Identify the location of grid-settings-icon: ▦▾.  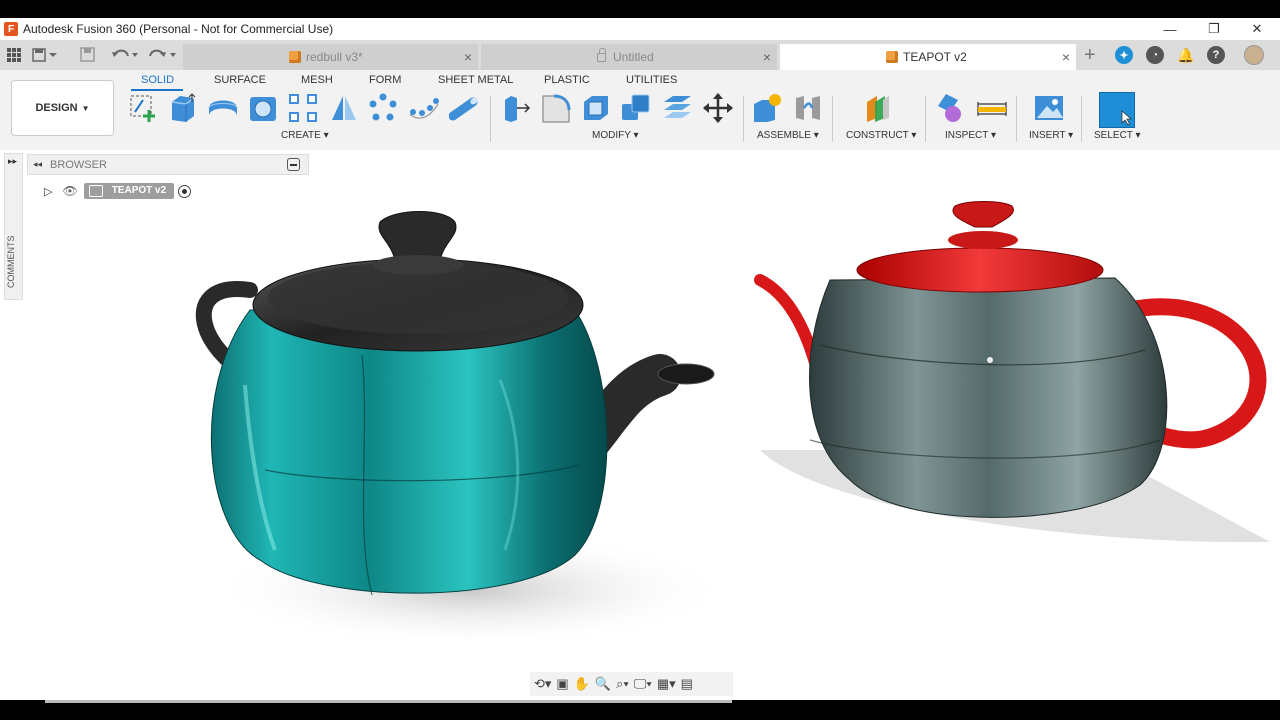
(666, 684).